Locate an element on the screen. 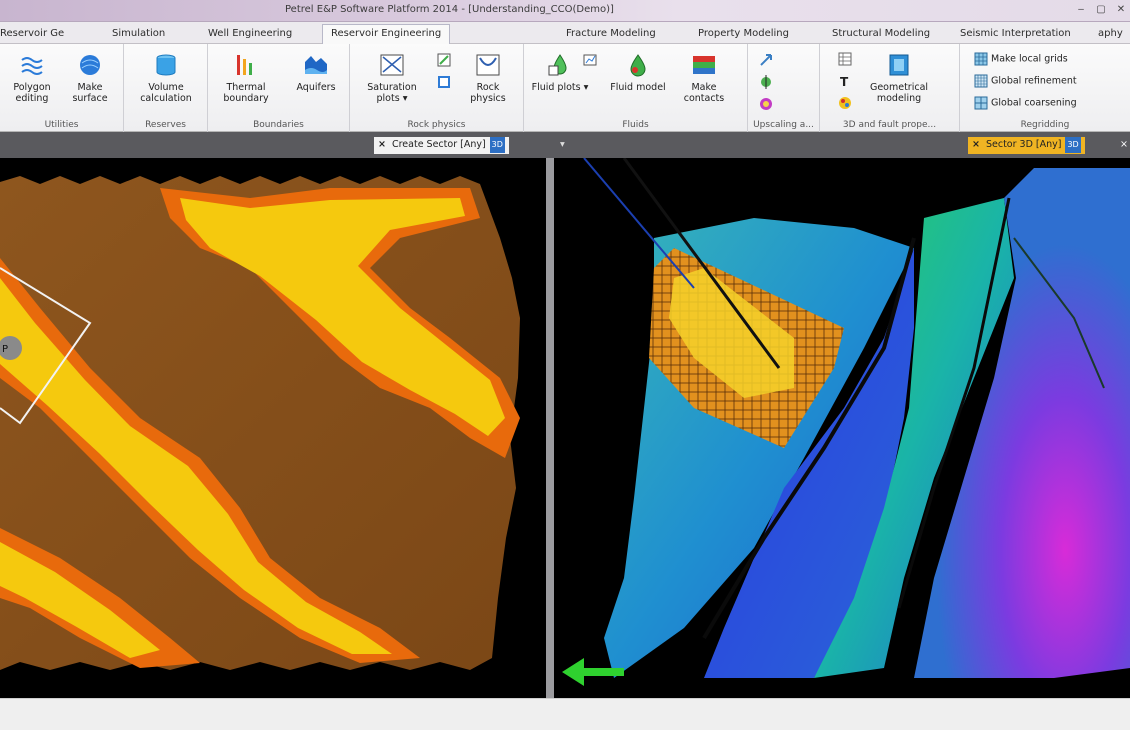 The height and width of the screenshot is (730, 1130). fluid-model-icon is located at coordinates (638, 65).